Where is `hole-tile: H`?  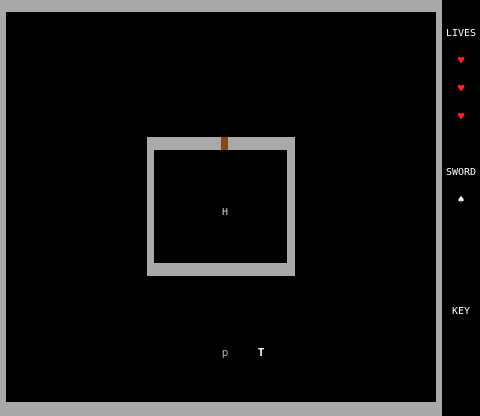 hole-tile: H is located at coordinates (225, 212).